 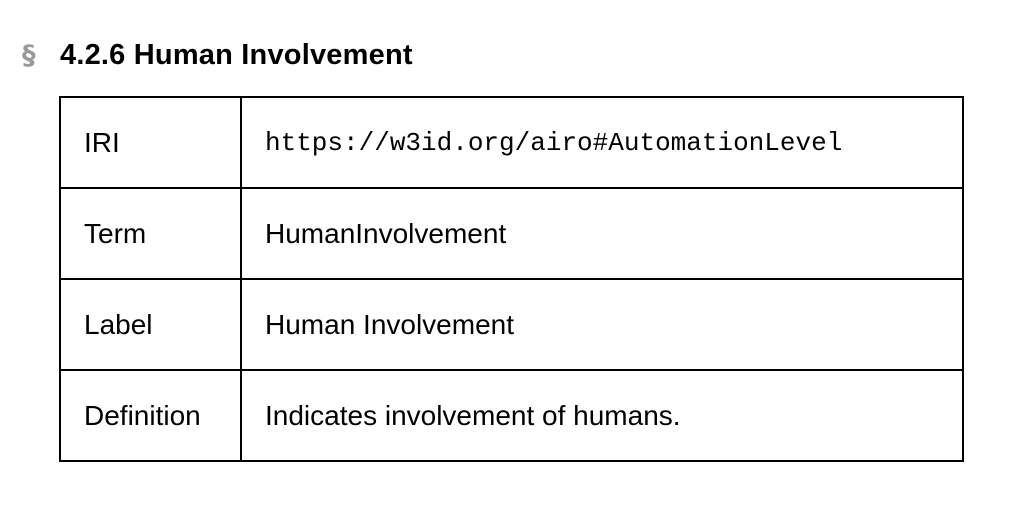 What do you see at coordinates (150, 415) in the screenshot?
I see `row-key-definition: Definition` at bounding box center [150, 415].